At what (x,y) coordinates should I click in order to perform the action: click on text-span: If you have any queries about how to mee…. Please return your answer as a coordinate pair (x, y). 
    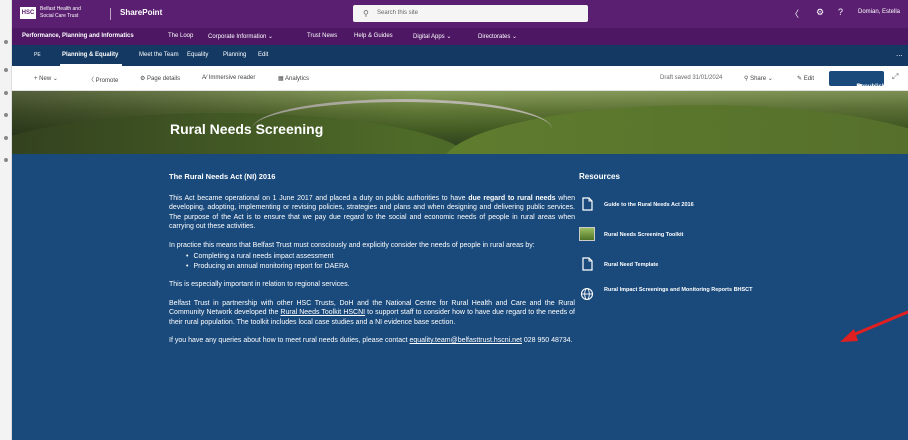
    Looking at the image, I should click on (289, 340).